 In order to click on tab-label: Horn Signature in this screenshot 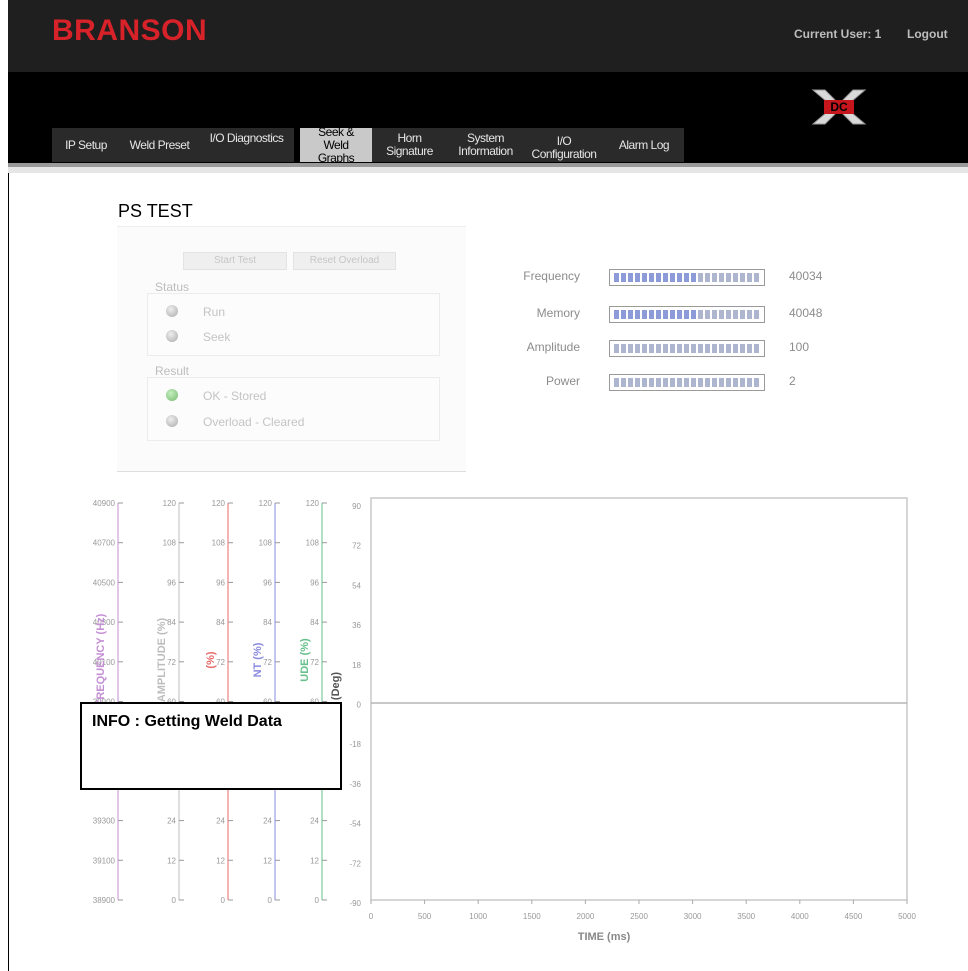, I will do `click(409, 144)`.